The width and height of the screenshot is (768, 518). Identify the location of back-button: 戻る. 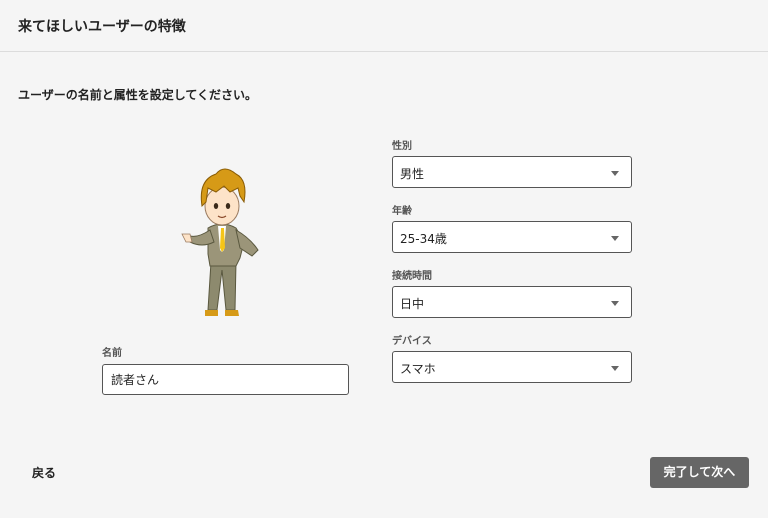
(44, 472).